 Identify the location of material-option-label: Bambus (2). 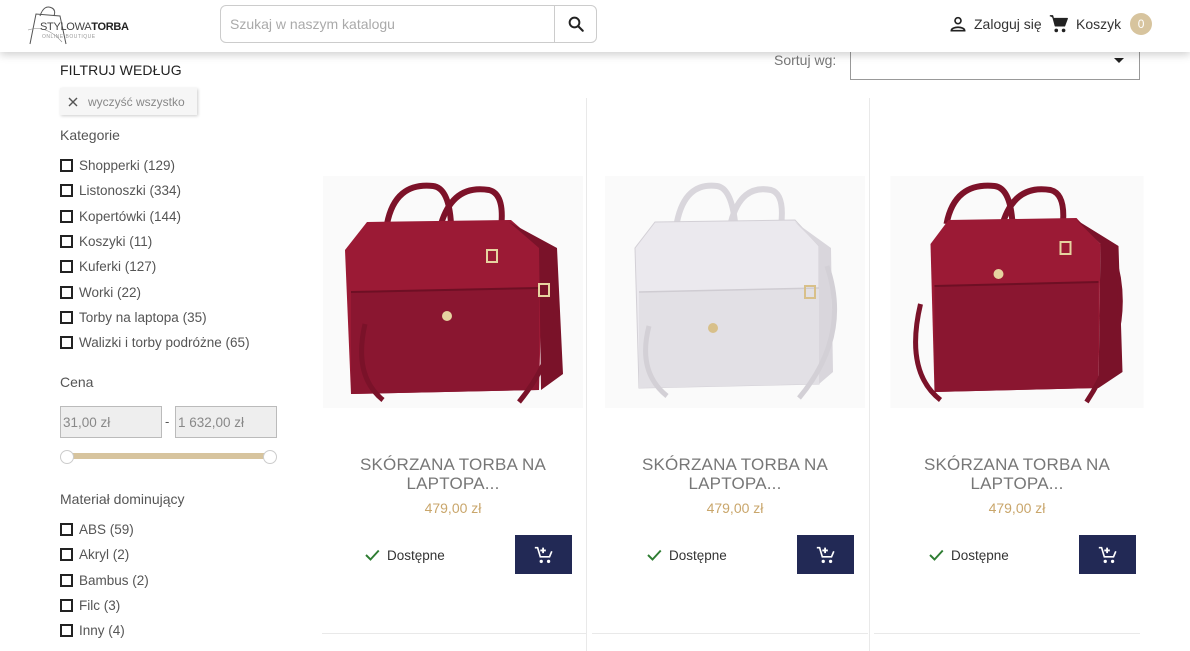
(114, 580).